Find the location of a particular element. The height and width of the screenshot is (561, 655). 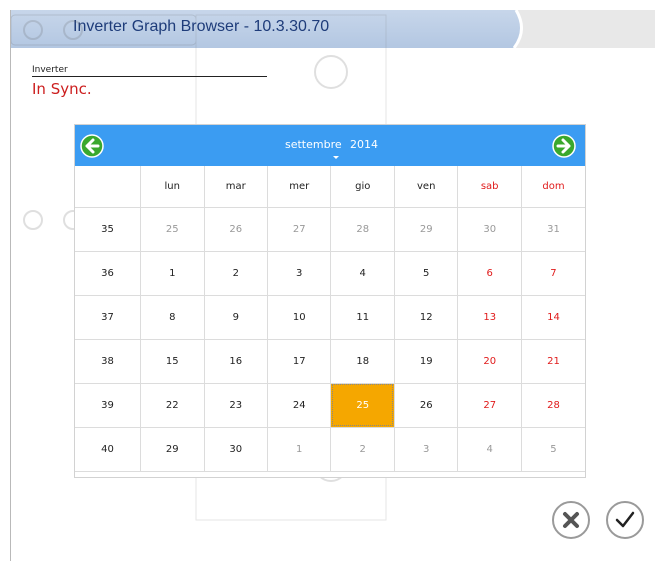

checkmark-icon is located at coordinates (625, 519).